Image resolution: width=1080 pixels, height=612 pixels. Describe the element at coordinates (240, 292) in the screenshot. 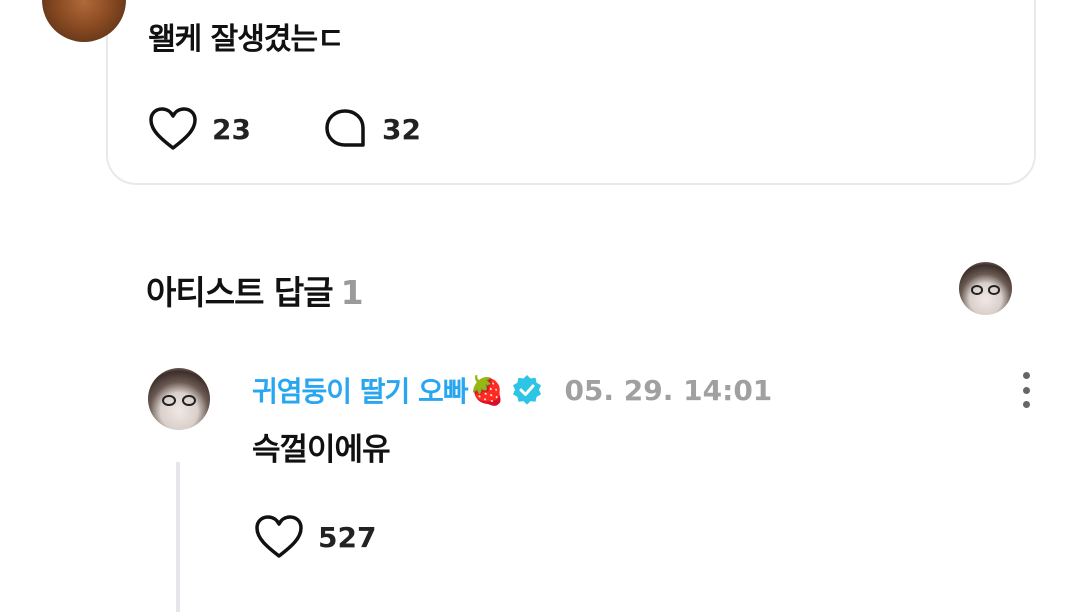

I see `artist-replies-title: 아티스트 답글` at that location.